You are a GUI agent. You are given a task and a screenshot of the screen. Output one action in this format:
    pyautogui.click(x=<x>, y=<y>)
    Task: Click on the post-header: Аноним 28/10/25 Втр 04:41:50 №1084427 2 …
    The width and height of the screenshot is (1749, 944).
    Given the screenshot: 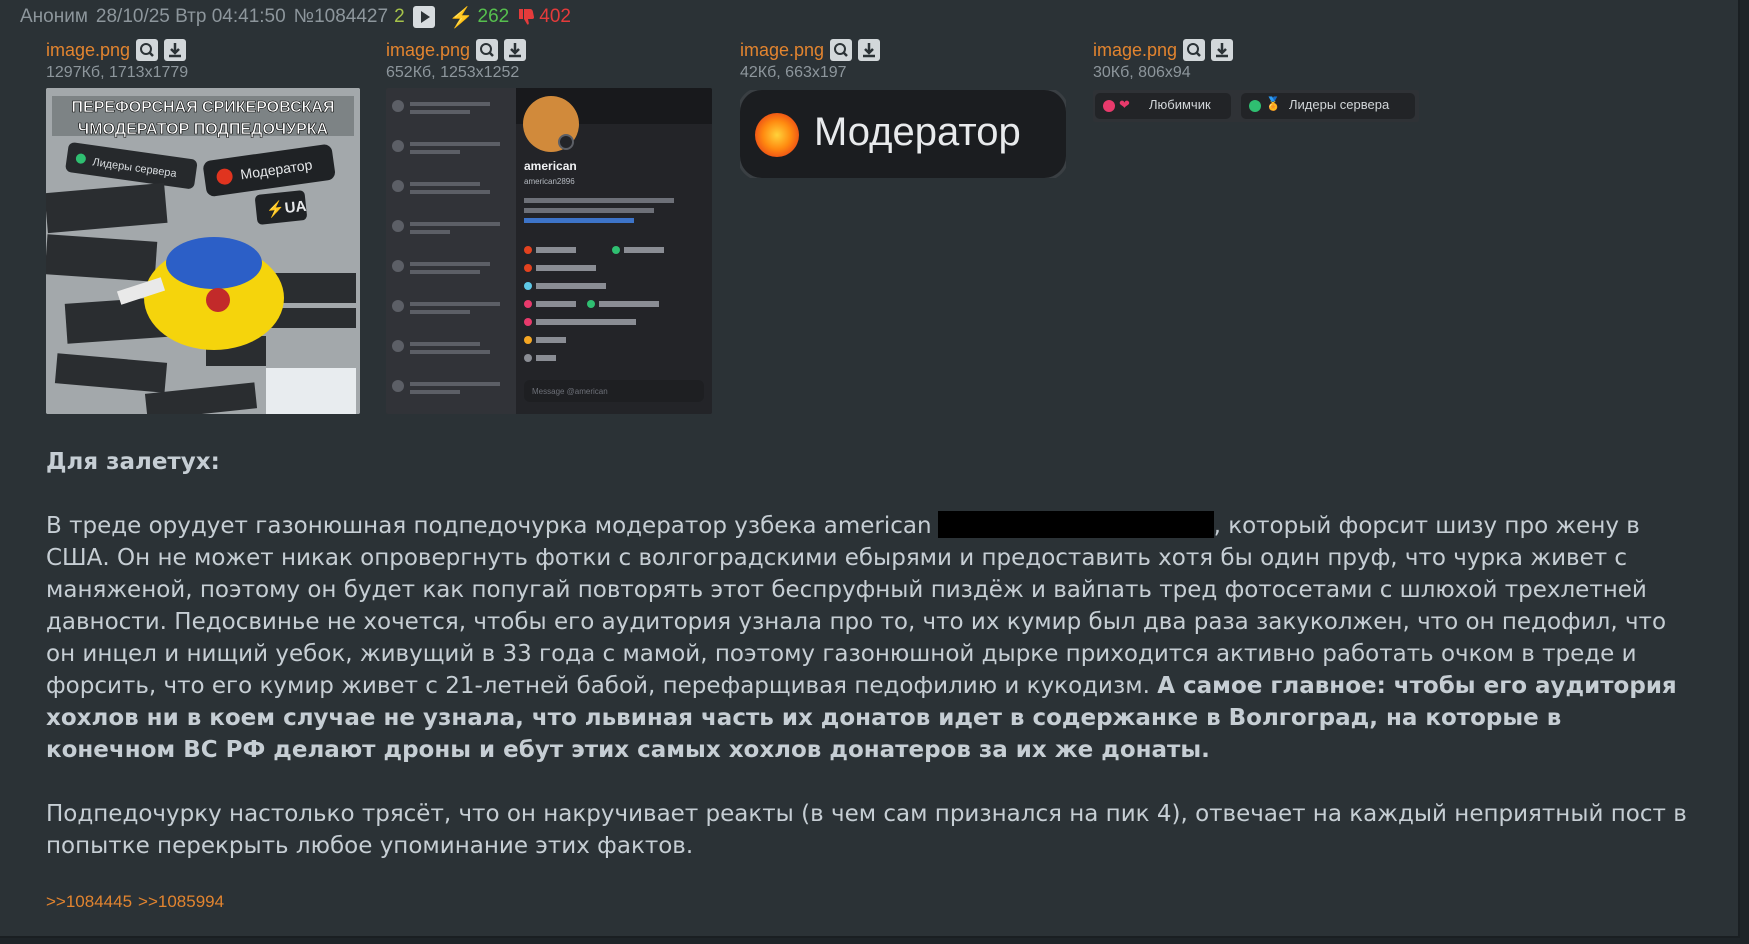 What is the action you would take?
    pyautogui.click(x=290, y=17)
    